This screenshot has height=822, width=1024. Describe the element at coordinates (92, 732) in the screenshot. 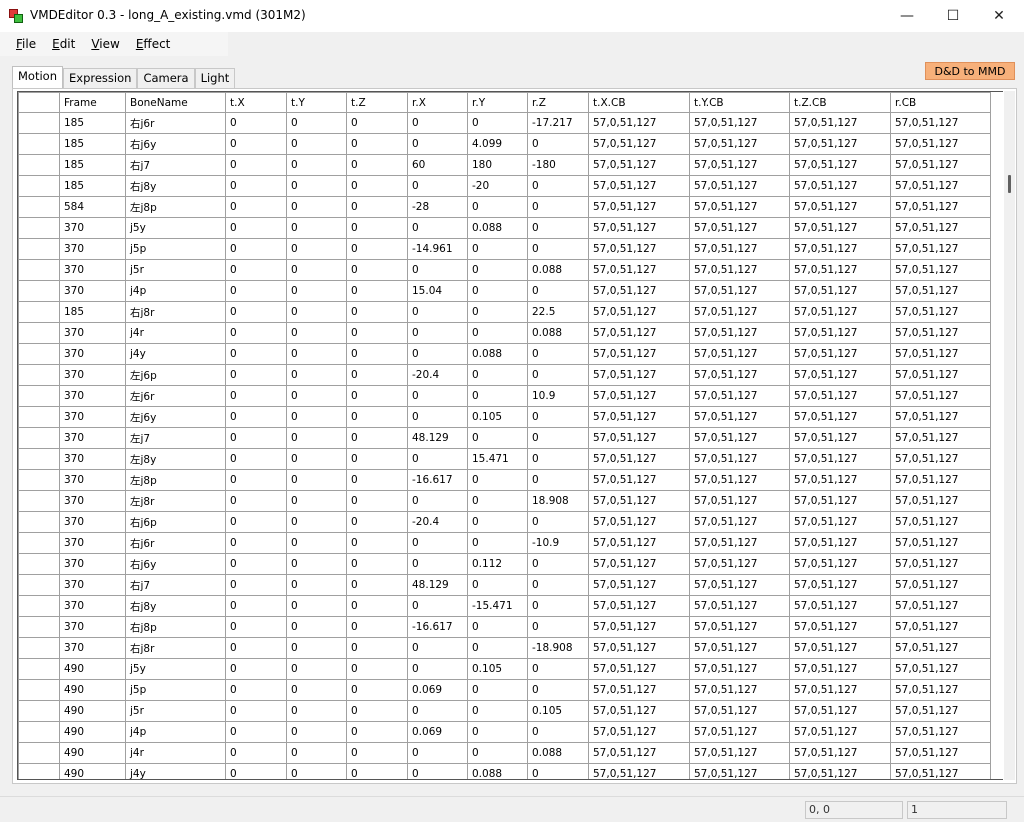

I see `table-cell: 490` at that location.